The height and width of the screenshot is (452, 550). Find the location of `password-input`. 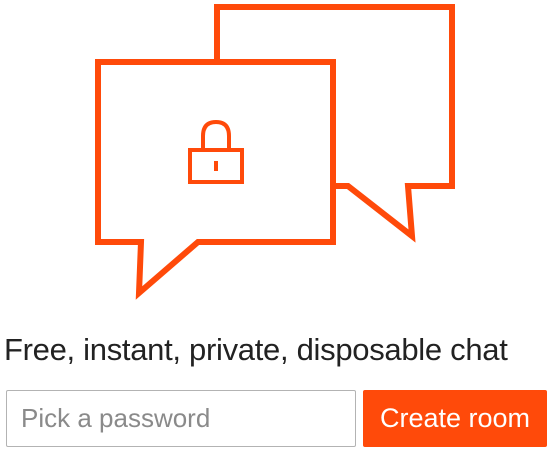

password-input is located at coordinates (181, 418).